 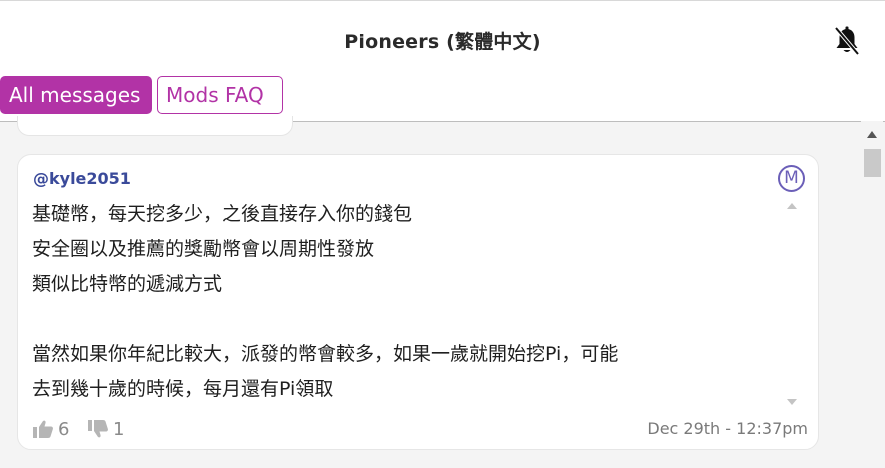 I want to click on thumbs-down-icon, so click(x=98, y=429).